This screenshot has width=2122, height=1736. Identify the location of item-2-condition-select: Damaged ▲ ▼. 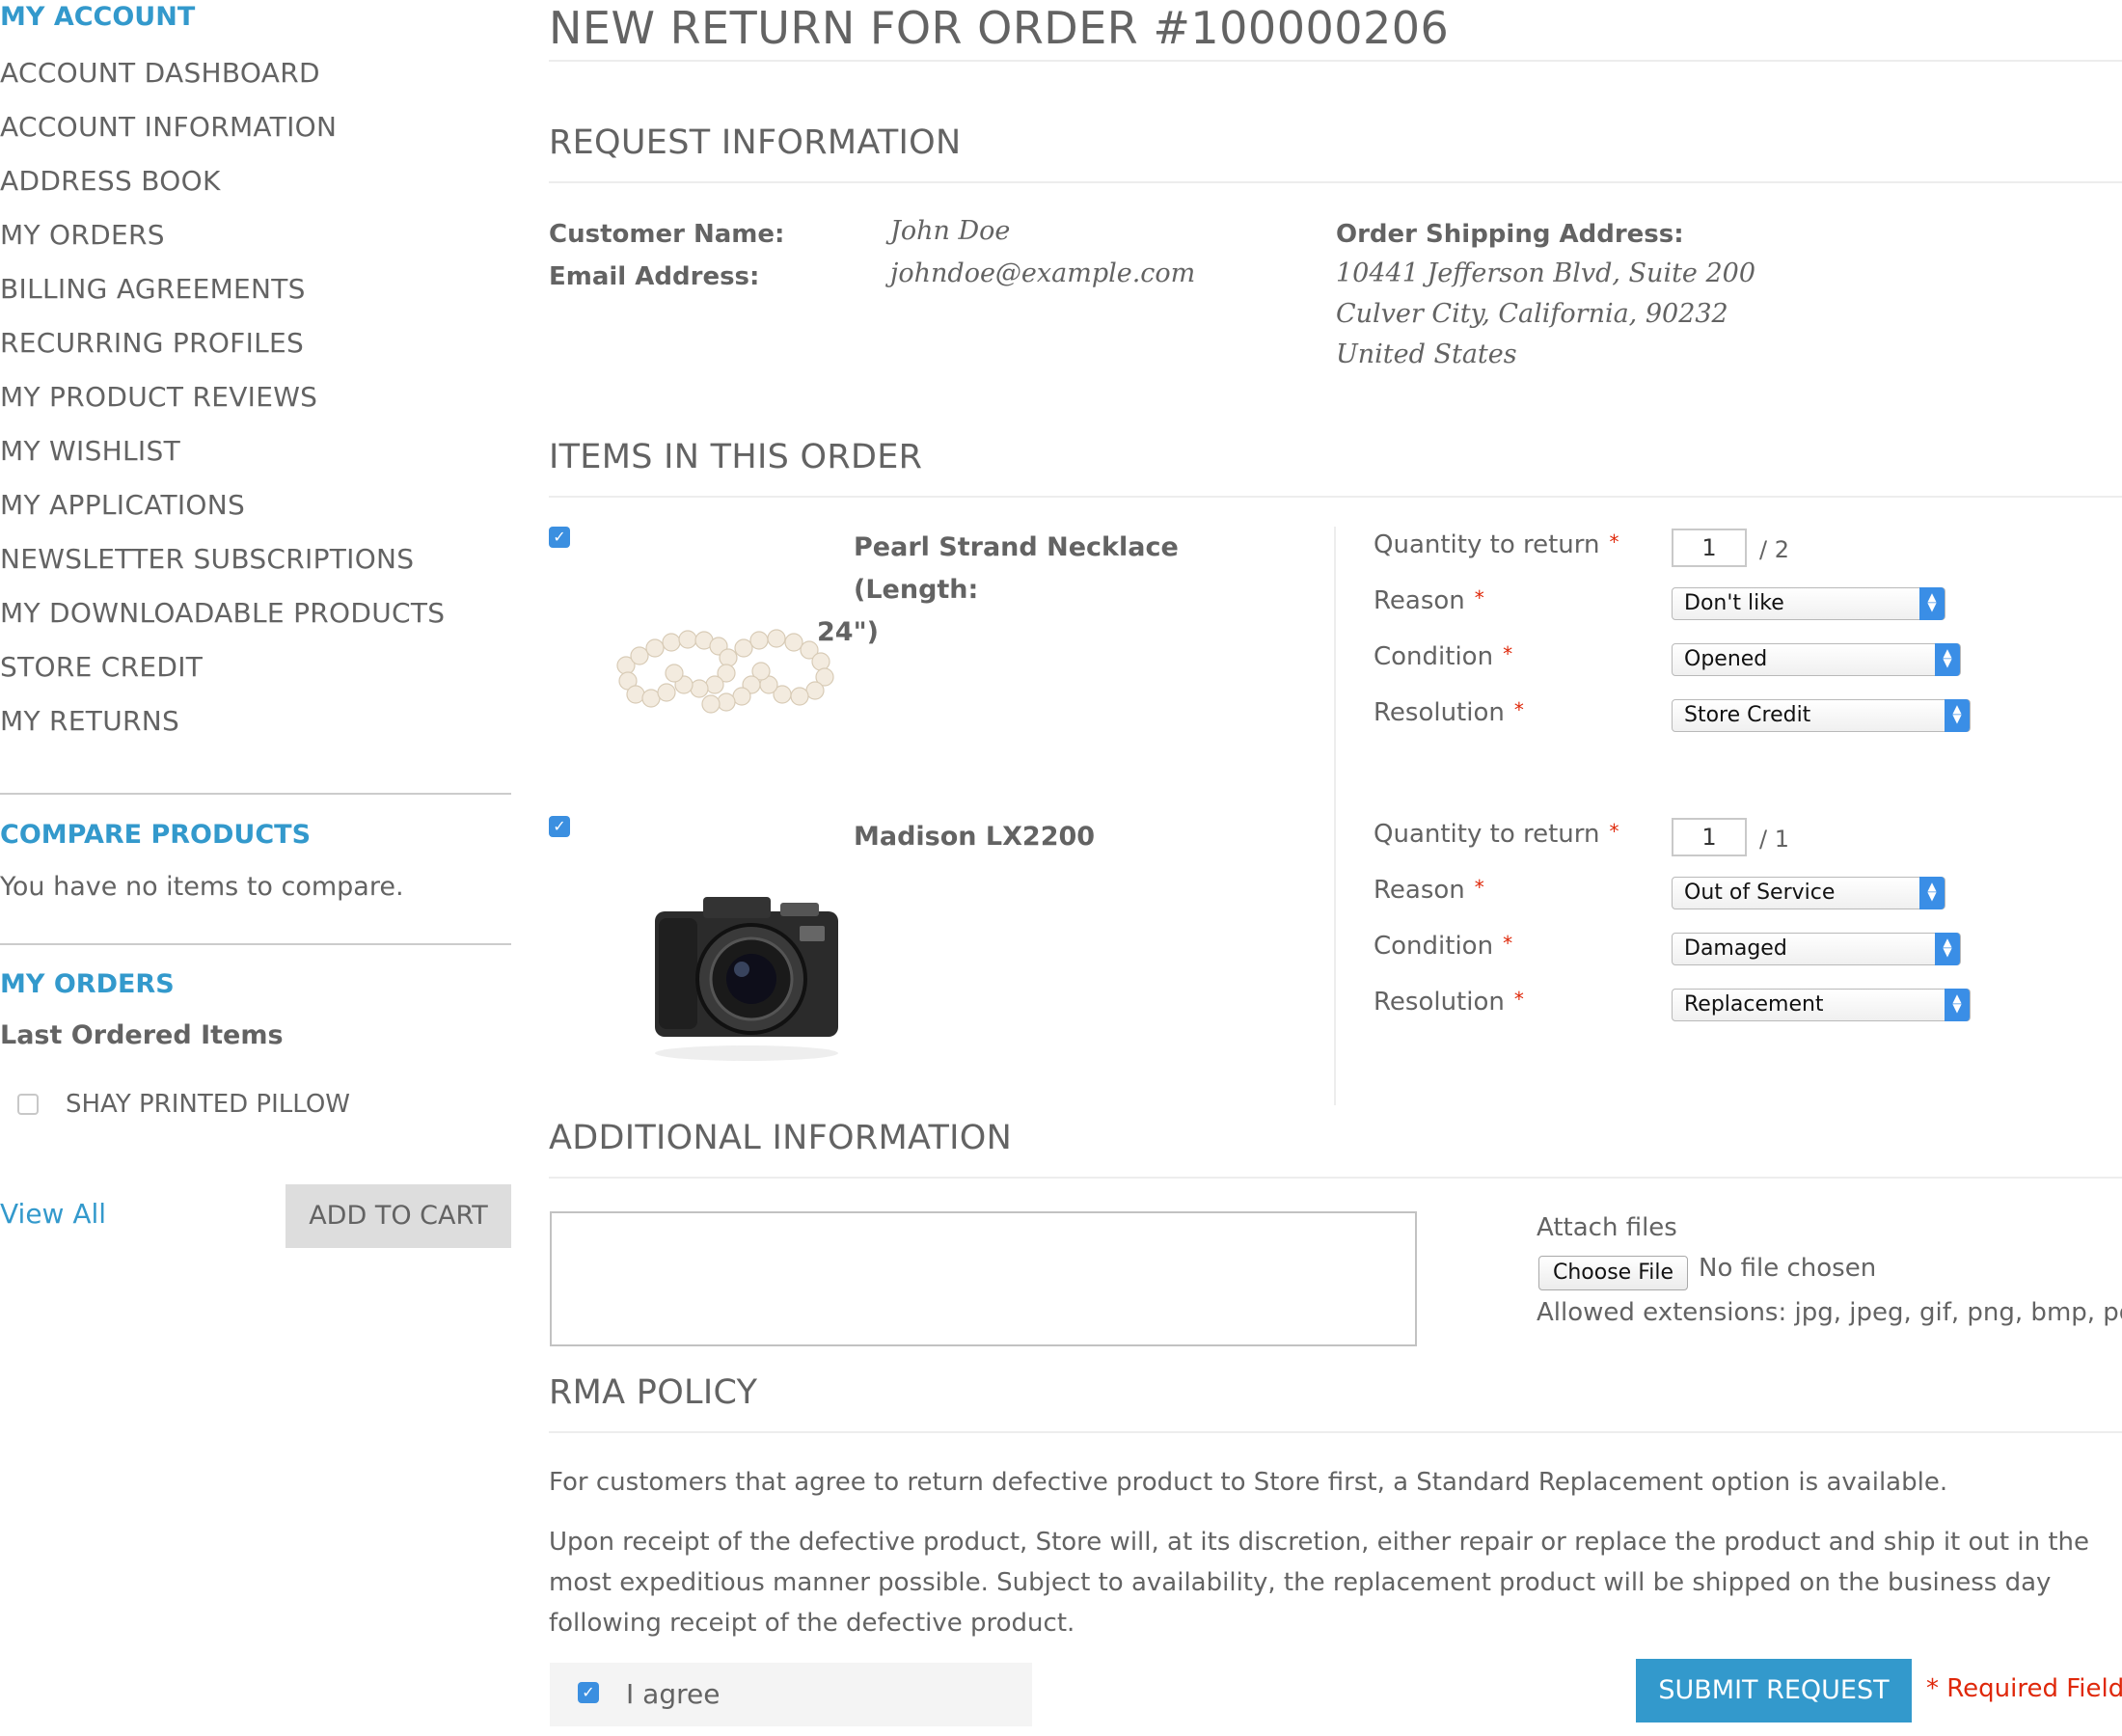
(1817, 949).